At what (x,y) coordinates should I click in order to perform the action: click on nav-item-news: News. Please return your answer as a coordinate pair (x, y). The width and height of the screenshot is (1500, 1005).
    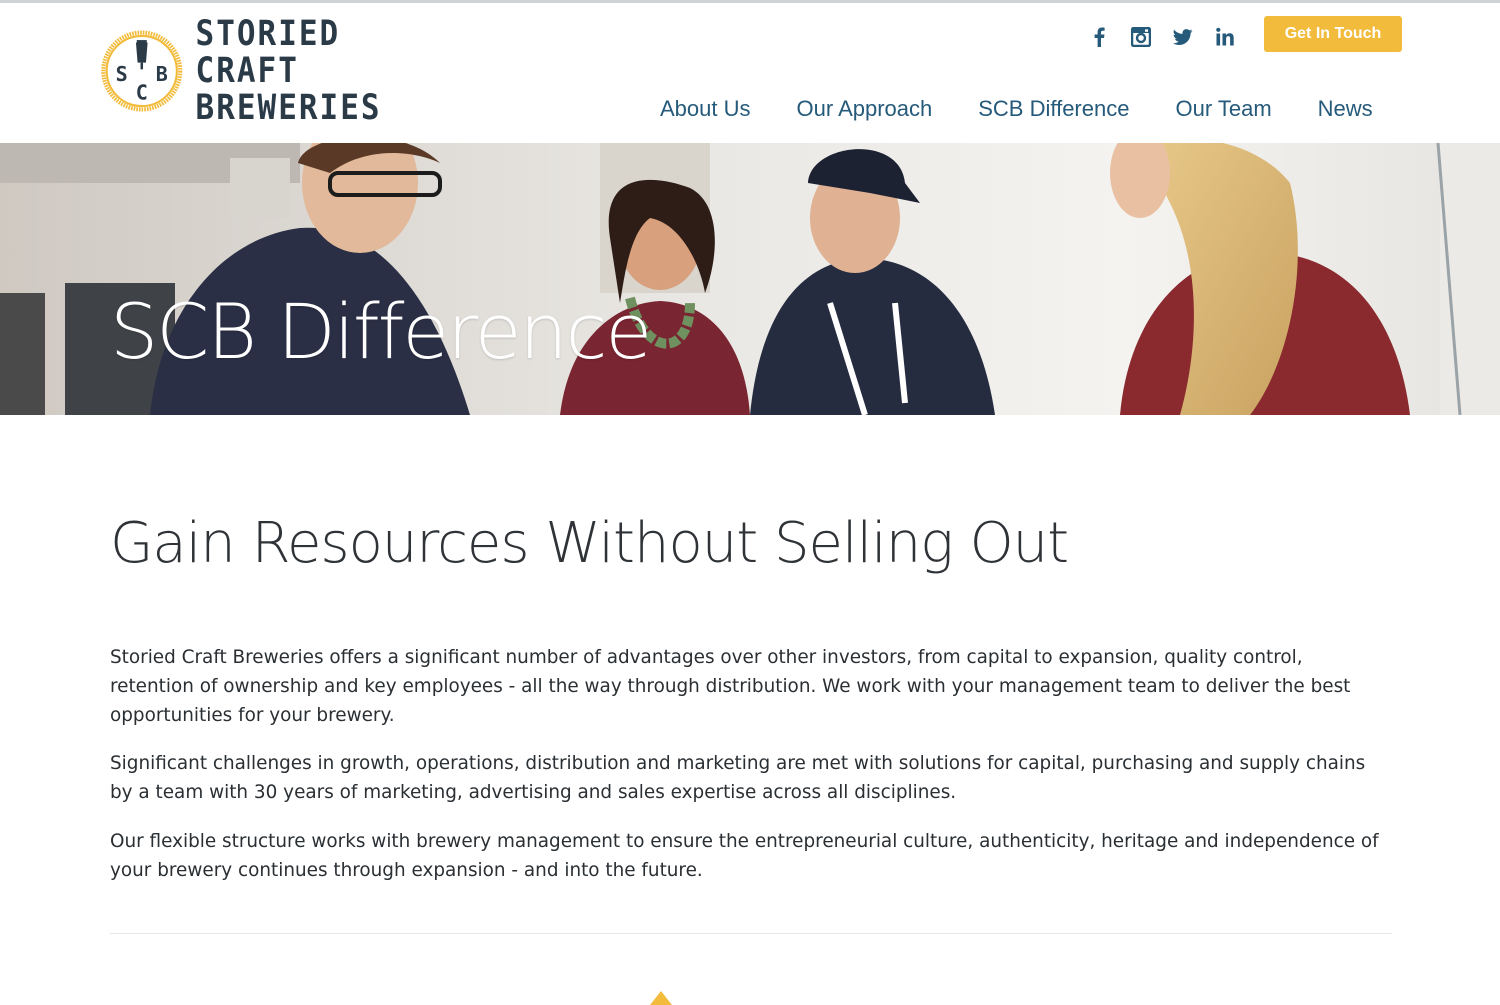
    Looking at the image, I should click on (1345, 109).